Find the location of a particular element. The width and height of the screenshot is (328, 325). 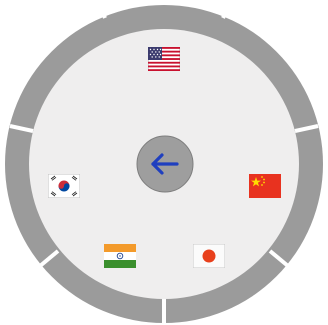

back-button is located at coordinates (165, 164).